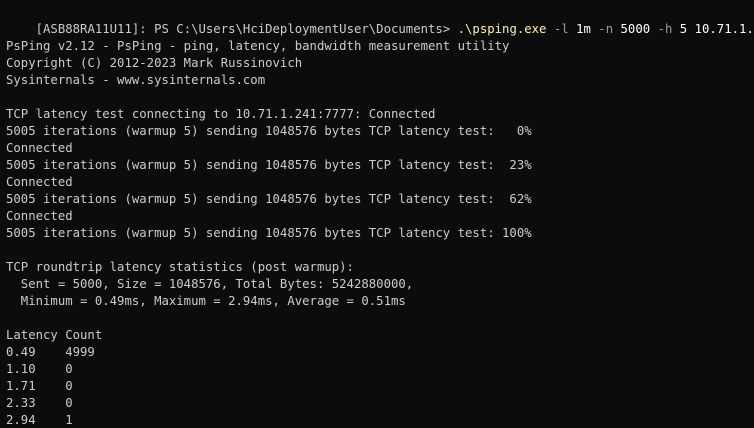 The image size is (754, 428). What do you see at coordinates (632, 29) in the screenshot?
I see `value-n: 5000` at bounding box center [632, 29].